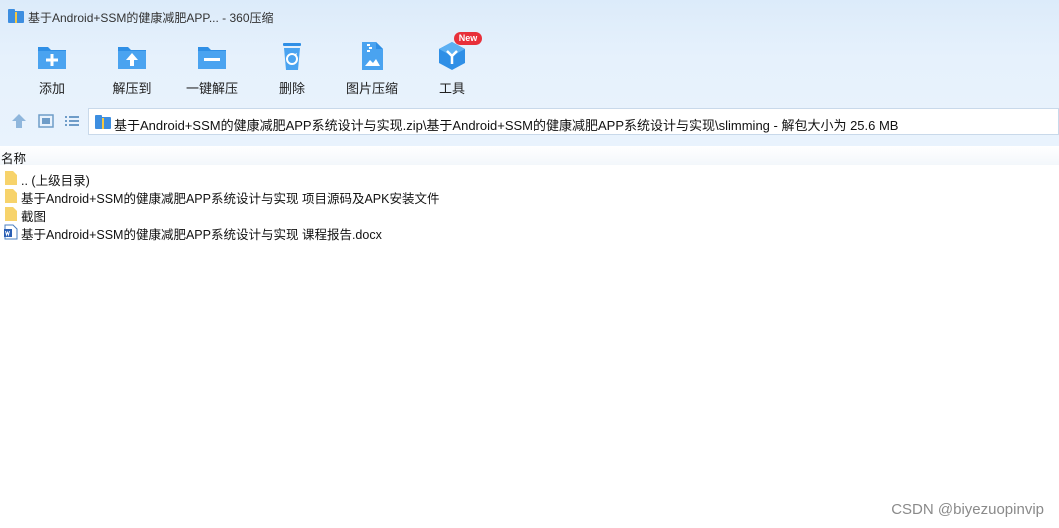 The width and height of the screenshot is (1059, 528). What do you see at coordinates (212, 58) in the screenshot?
I see `one-click-extract-icon` at bounding box center [212, 58].